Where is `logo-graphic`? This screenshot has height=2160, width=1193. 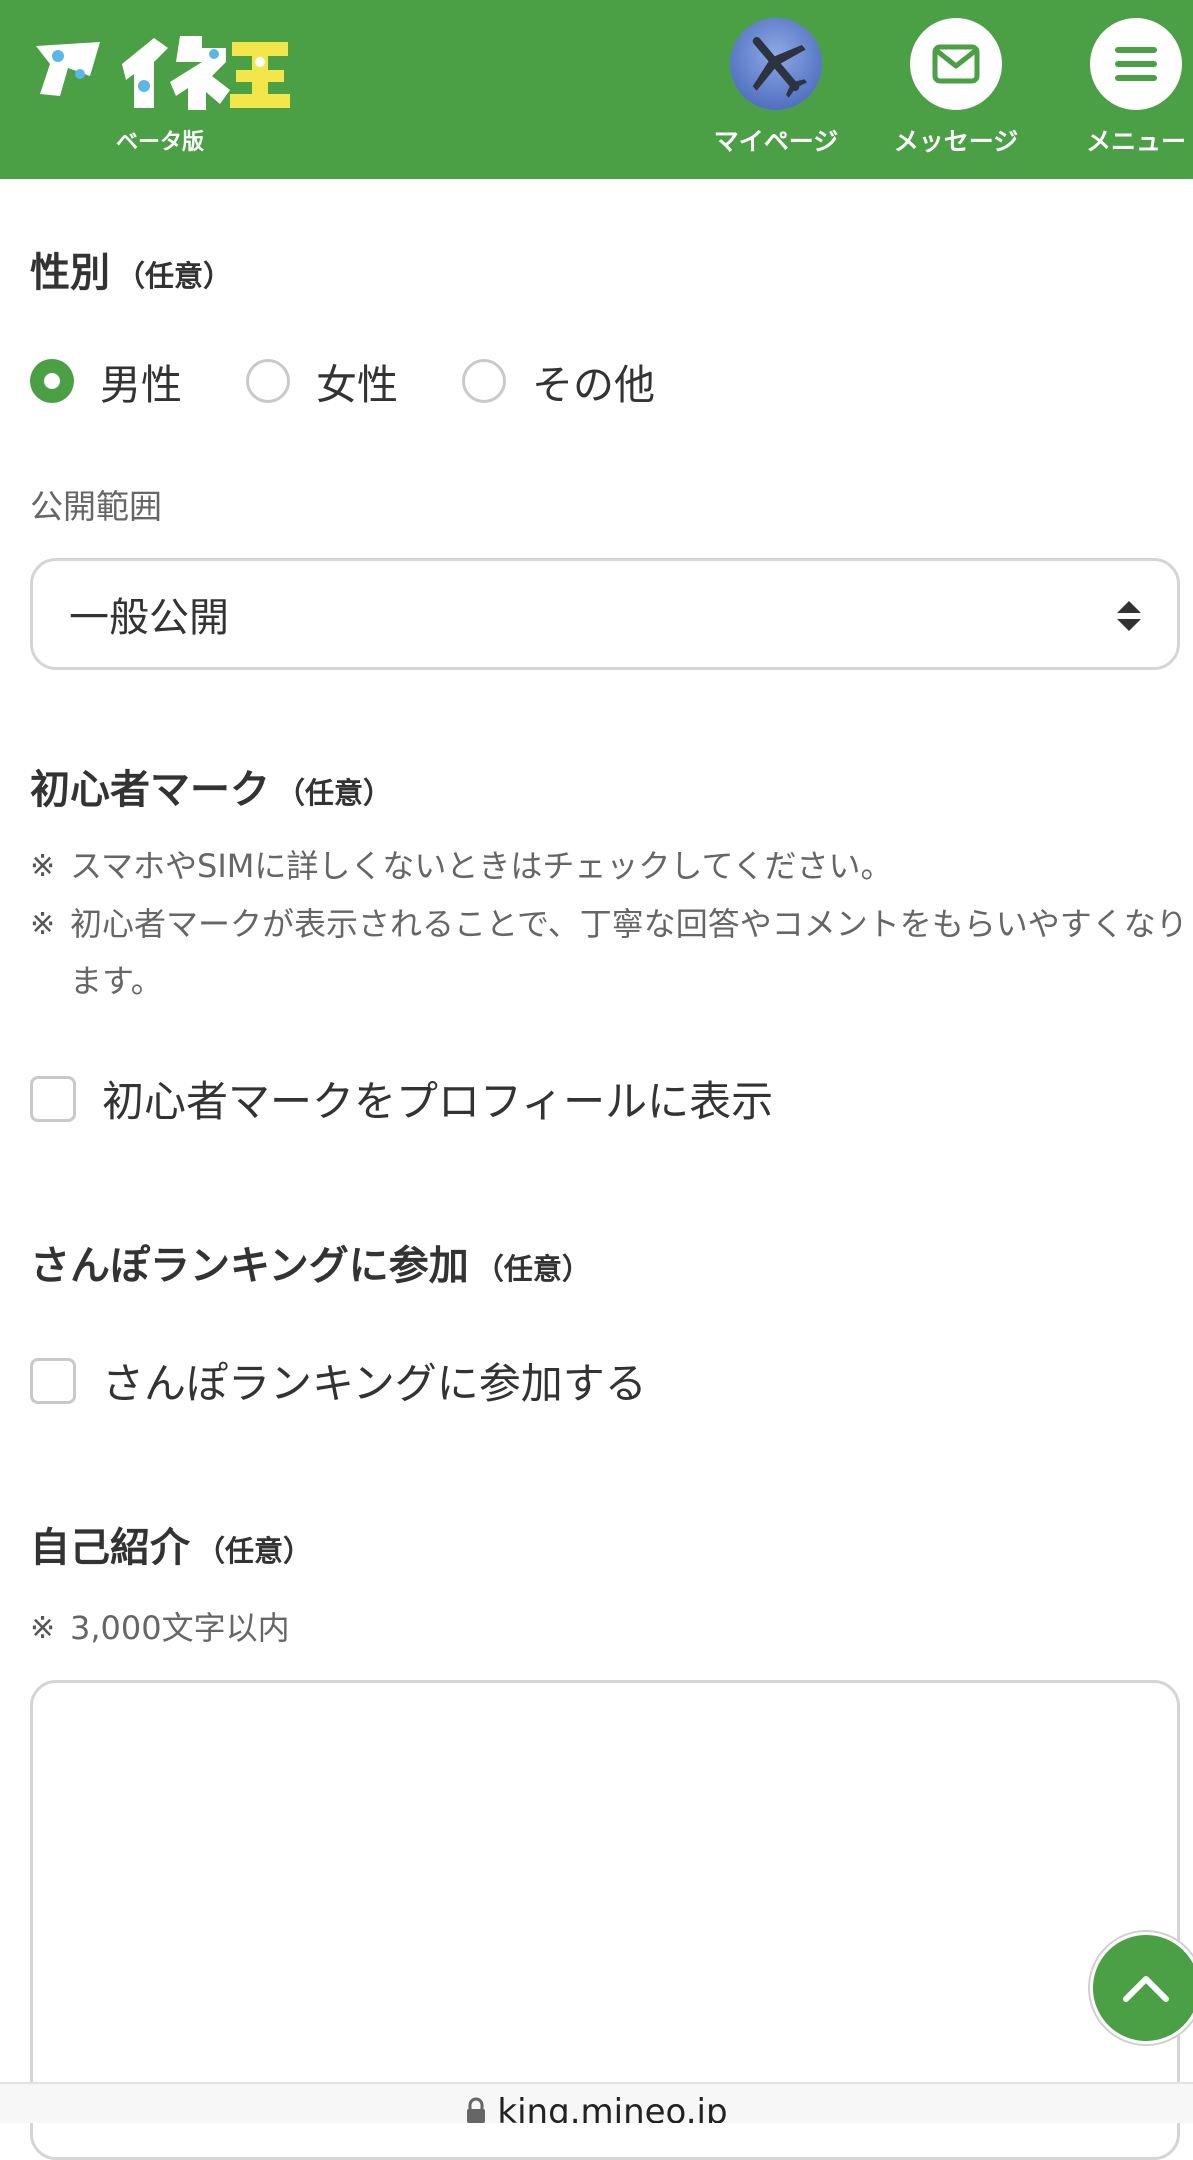
logo-graphic is located at coordinates (163, 73).